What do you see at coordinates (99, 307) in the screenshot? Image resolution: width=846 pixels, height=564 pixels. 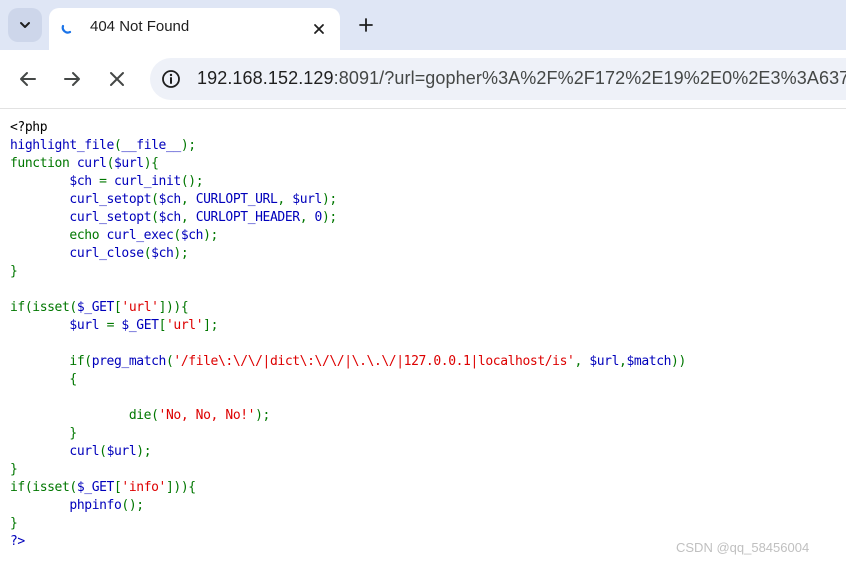 I see `code-line: if(isset($_GET['url'])){` at bounding box center [99, 307].